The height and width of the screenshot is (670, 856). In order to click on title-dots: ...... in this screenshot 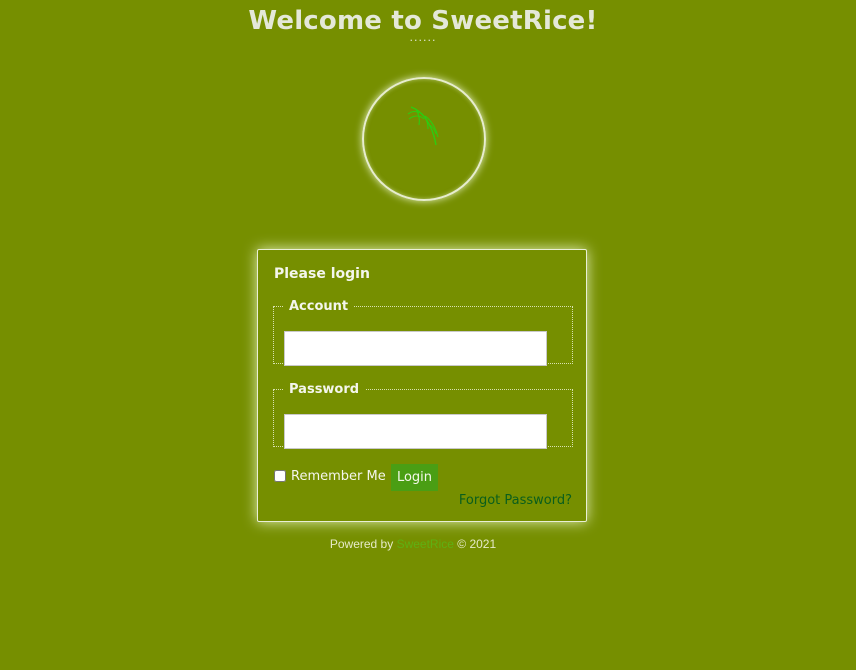, I will do `click(423, 37)`.